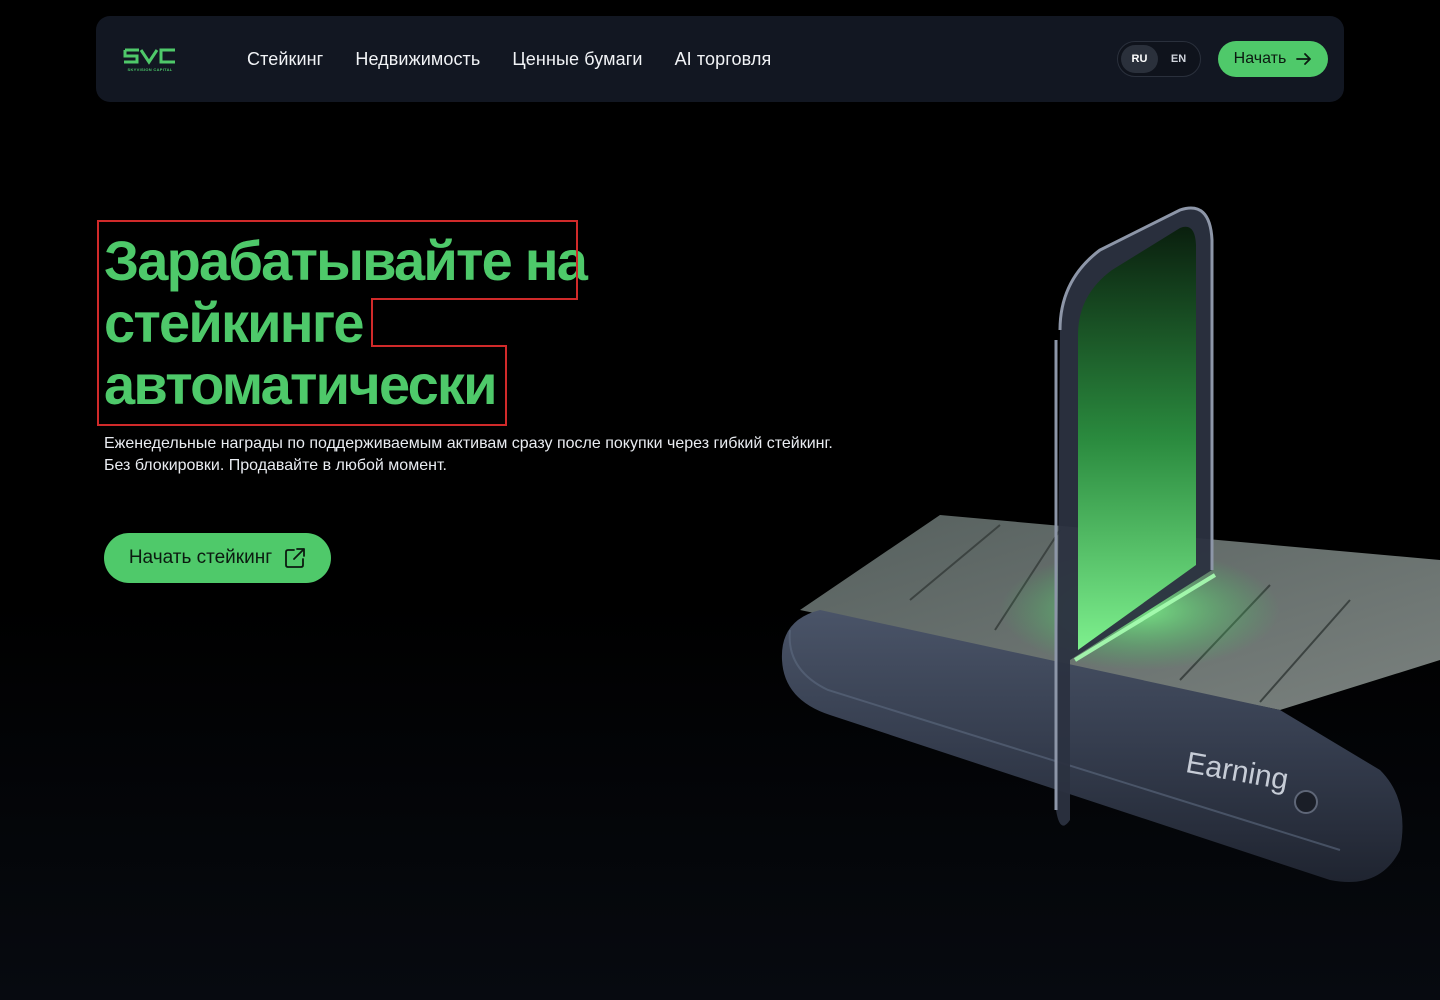  Describe the element at coordinates (295, 558) in the screenshot. I see `external-link-icon` at that location.